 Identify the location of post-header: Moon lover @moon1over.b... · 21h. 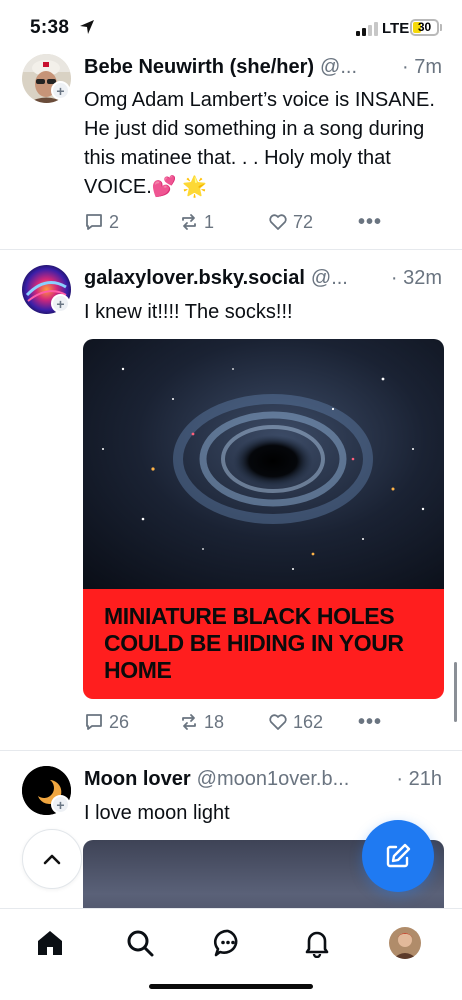
(263, 779).